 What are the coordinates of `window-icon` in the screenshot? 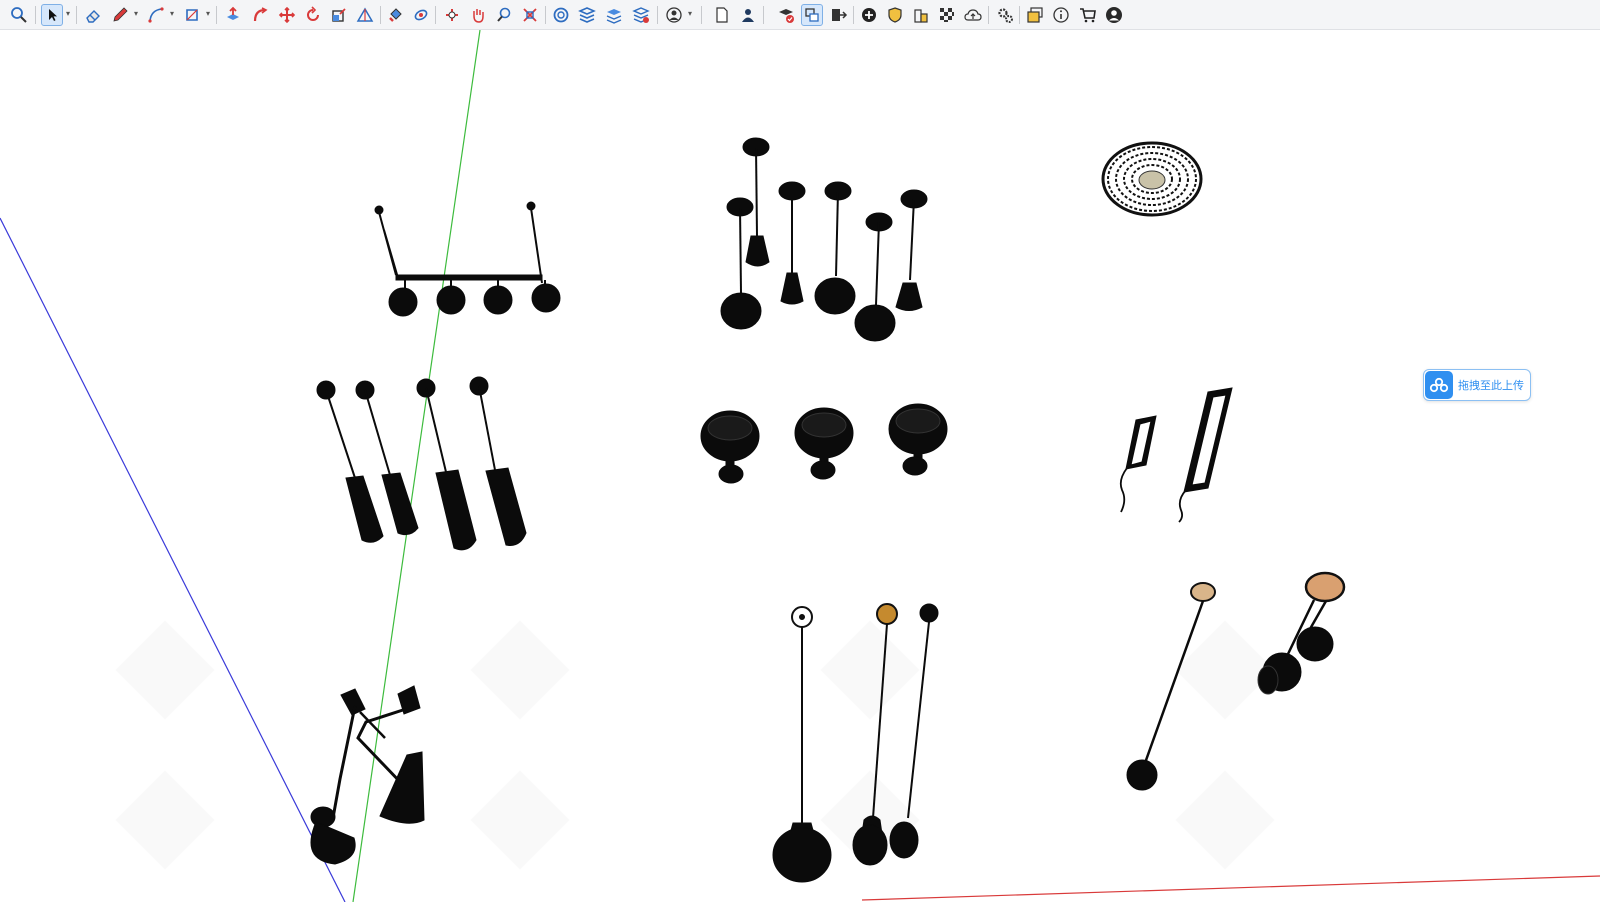 It's located at (1035, 15).